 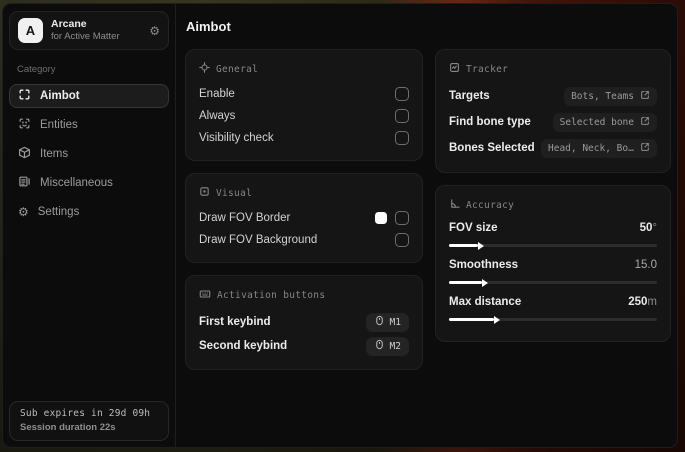 I want to click on setting-label: Max distance, so click(x=485, y=302).